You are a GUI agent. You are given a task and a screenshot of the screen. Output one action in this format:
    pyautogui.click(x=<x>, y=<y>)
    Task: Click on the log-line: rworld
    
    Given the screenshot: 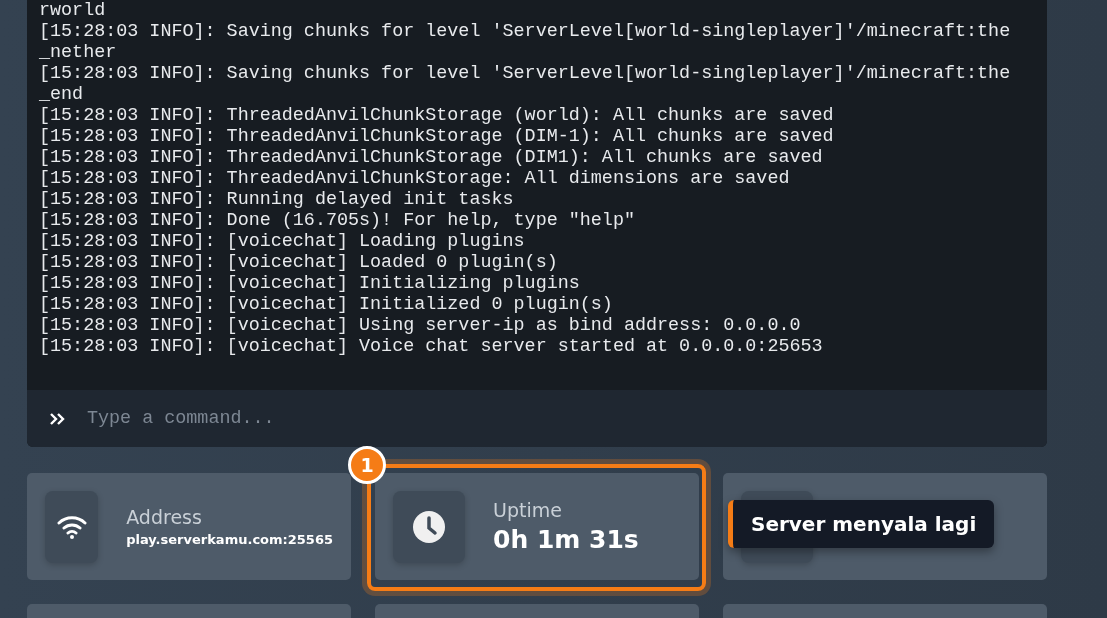 What is the action you would take?
    pyautogui.click(x=73, y=10)
    